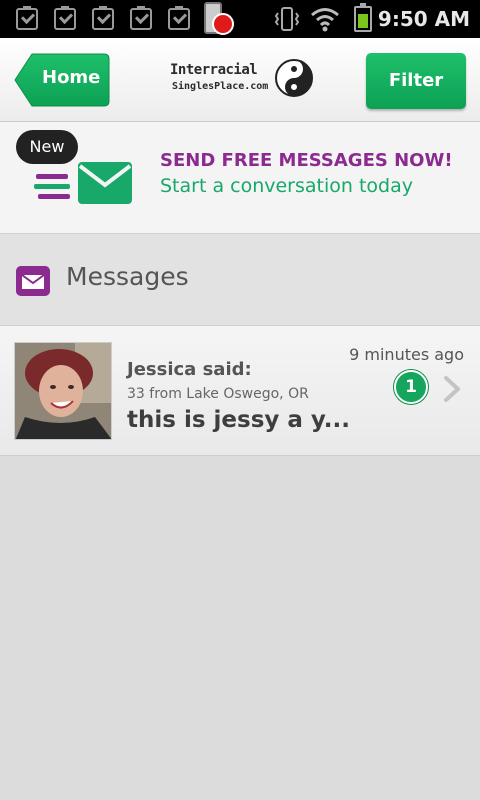 The width and height of the screenshot is (480, 800). I want to click on message-sender: Jessica said:, so click(189, 369).